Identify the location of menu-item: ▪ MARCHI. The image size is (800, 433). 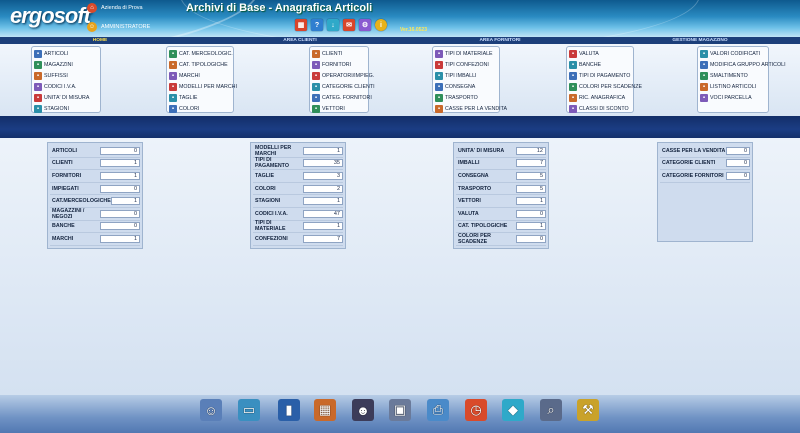
(200, 75).